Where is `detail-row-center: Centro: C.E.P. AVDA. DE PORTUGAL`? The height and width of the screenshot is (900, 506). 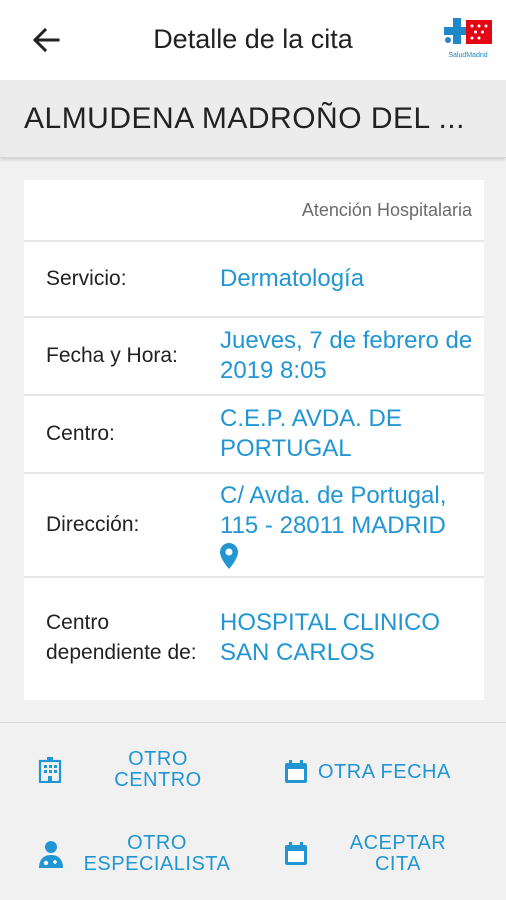
detail-row-center: Centro: C.E.P. AVDA. DE PORTUGAL is located at coordinates (254, 435).